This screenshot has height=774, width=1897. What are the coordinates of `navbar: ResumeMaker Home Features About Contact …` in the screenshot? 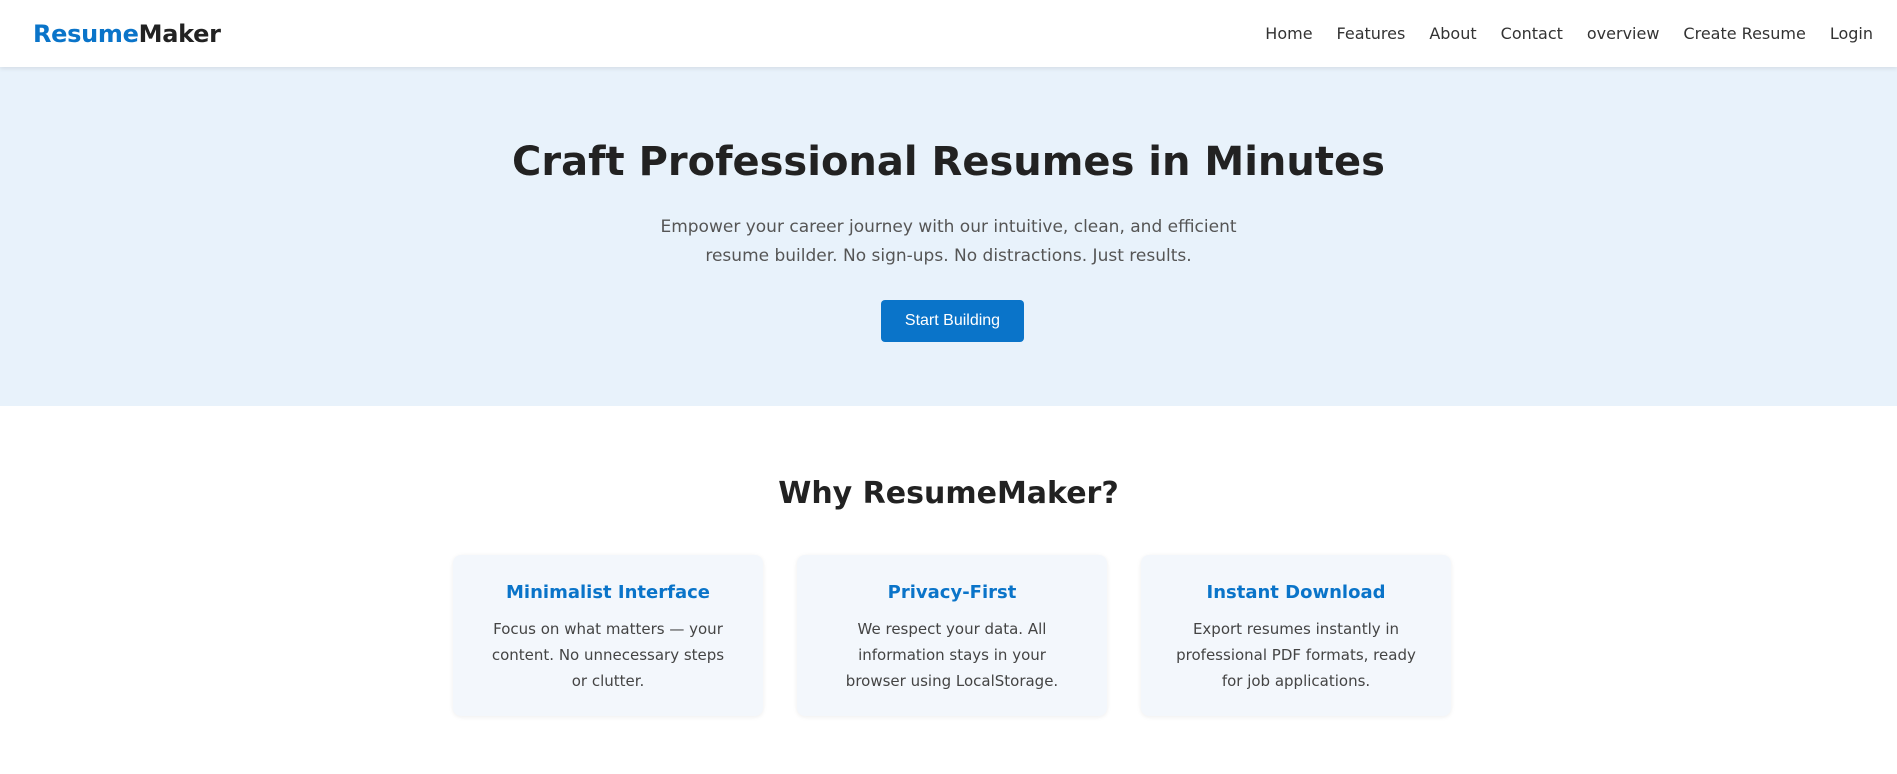 It's located at (948, 33).